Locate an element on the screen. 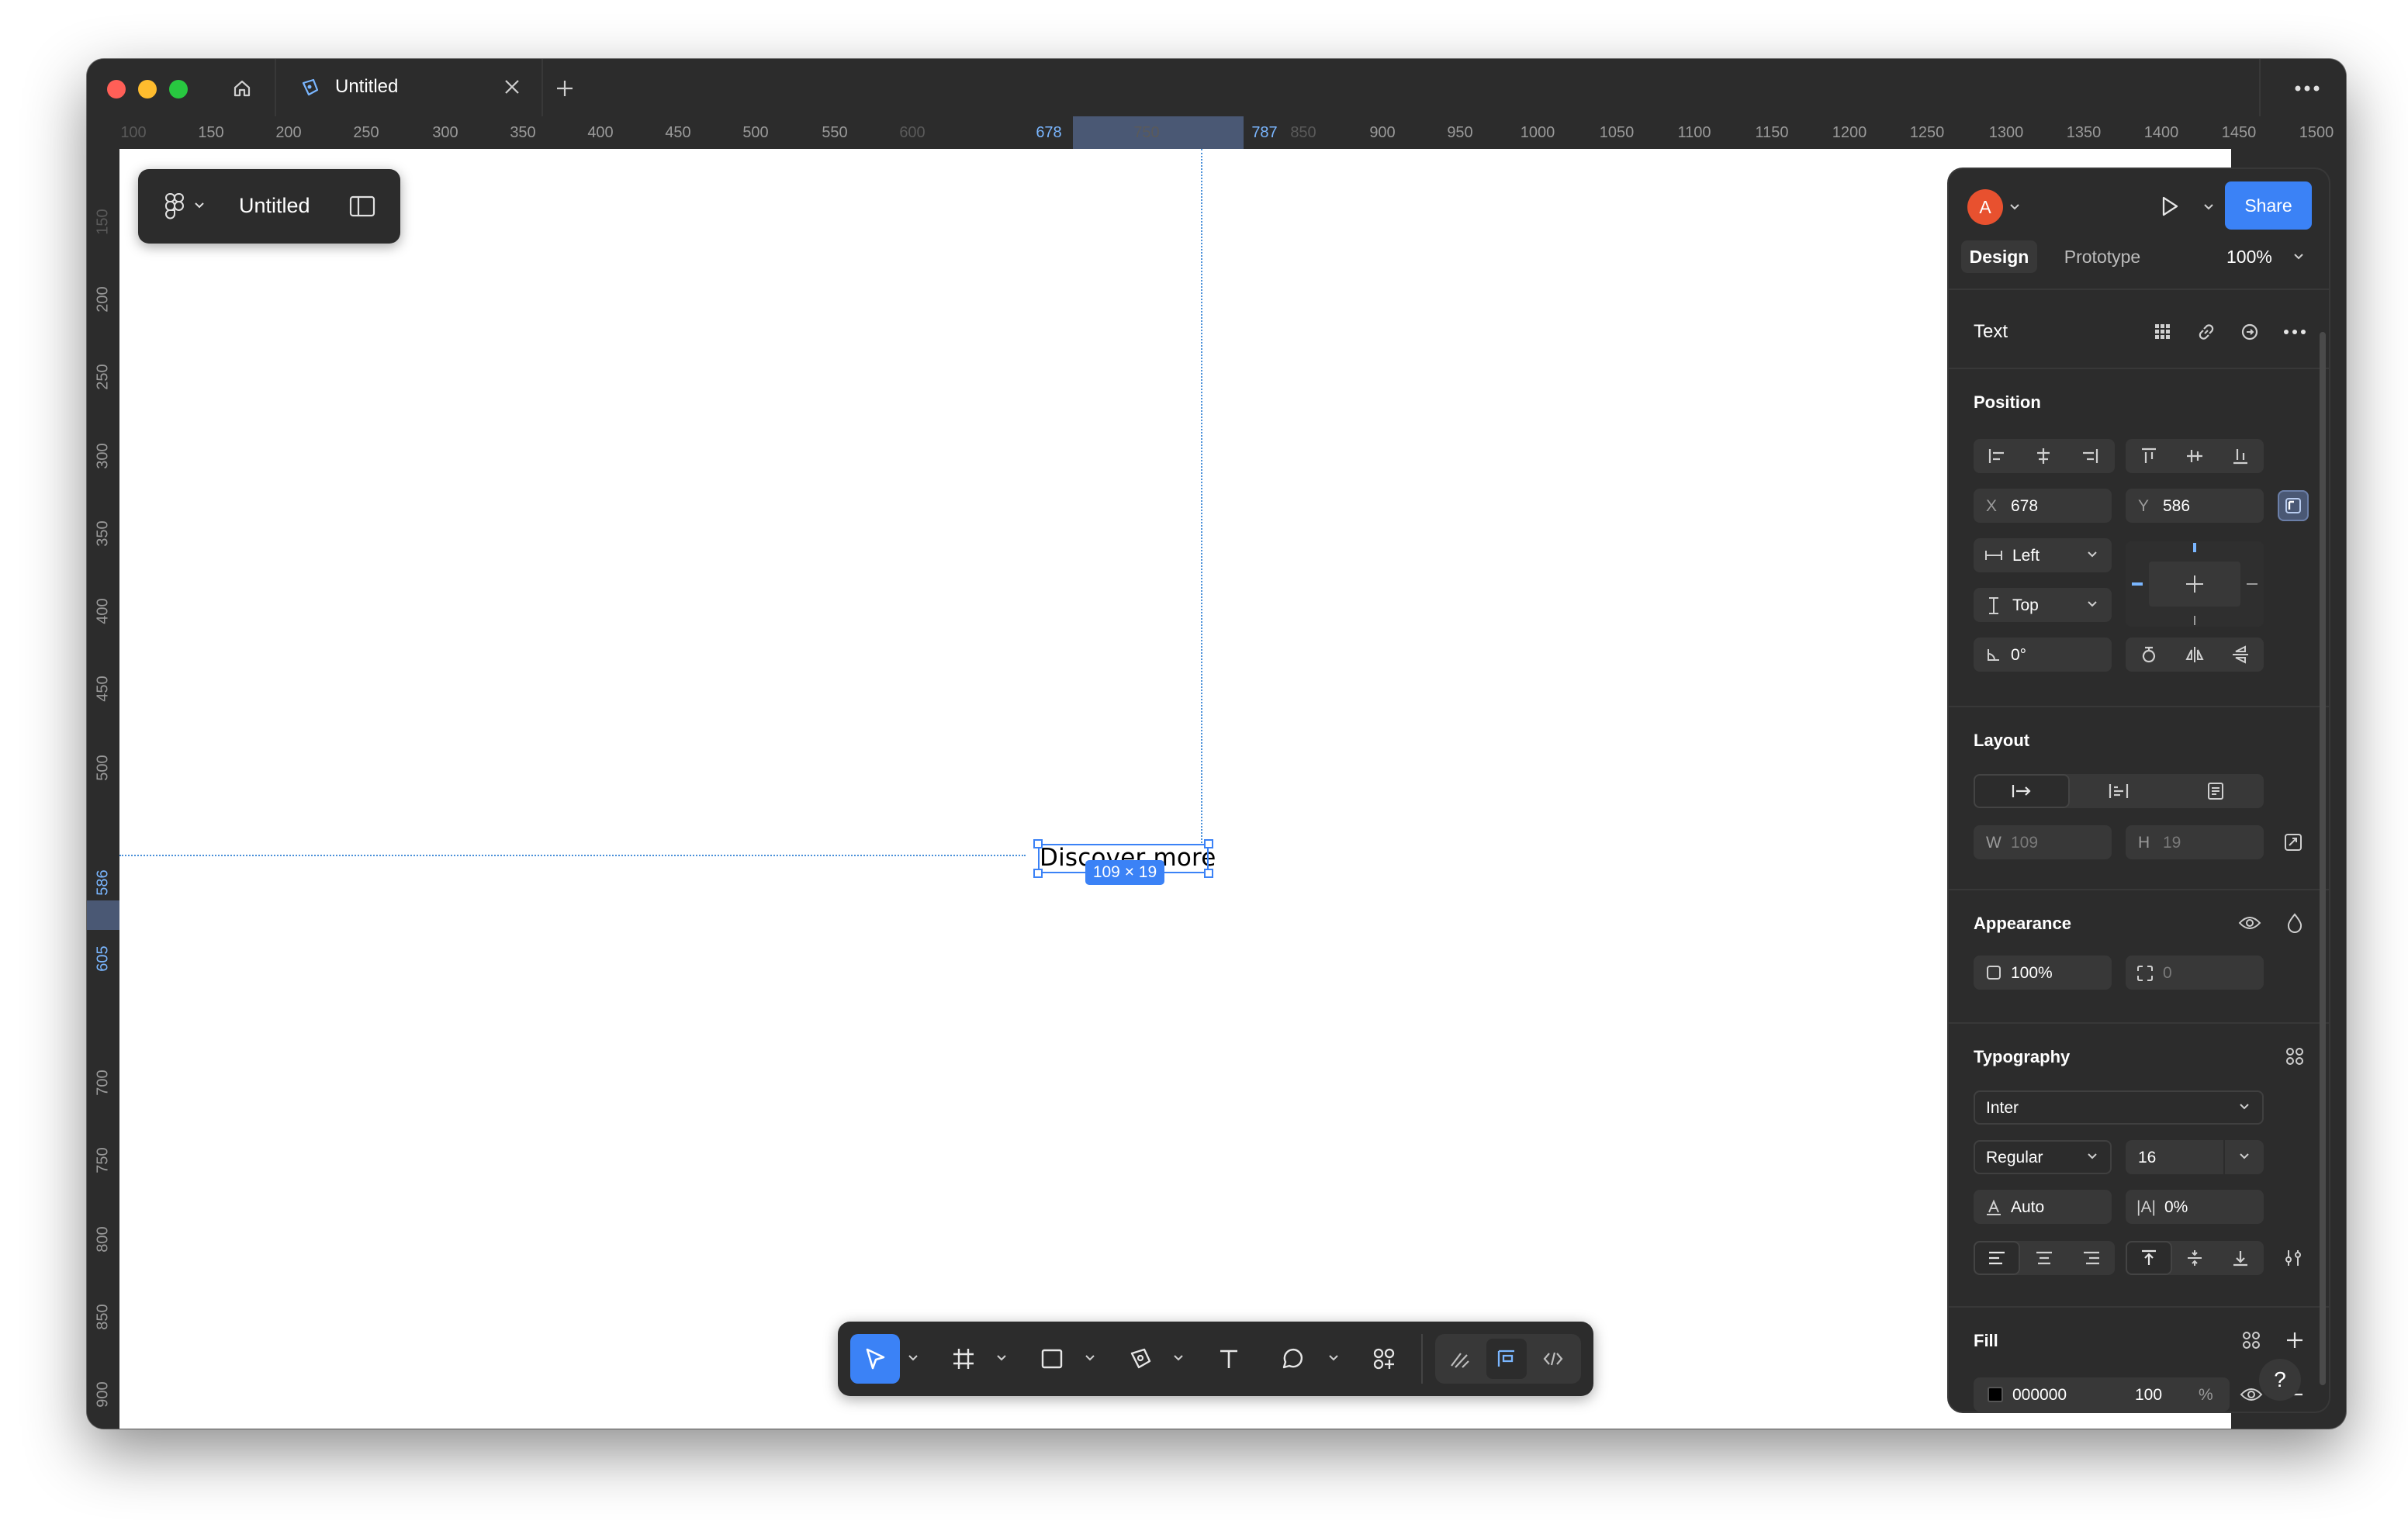 This screenshot has height=1531, width=2408. fixed-size-button is located at coordinates (2216, 791).